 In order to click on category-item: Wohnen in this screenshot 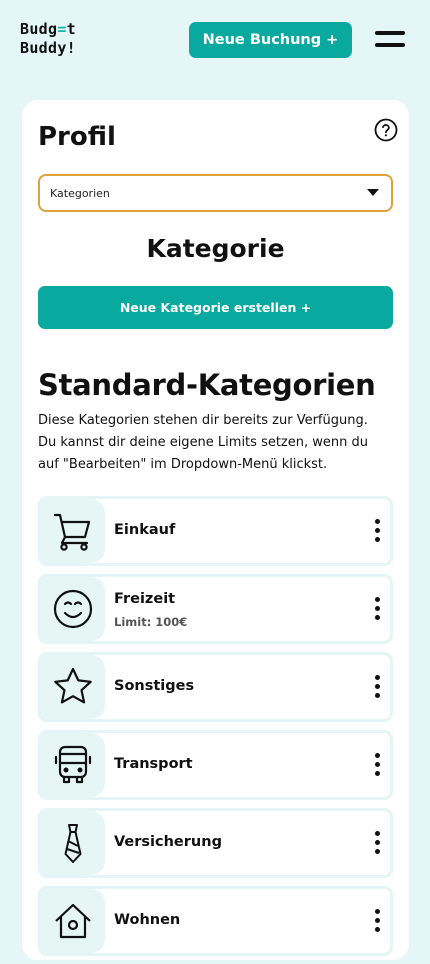, I will do `click(215, 921)`.